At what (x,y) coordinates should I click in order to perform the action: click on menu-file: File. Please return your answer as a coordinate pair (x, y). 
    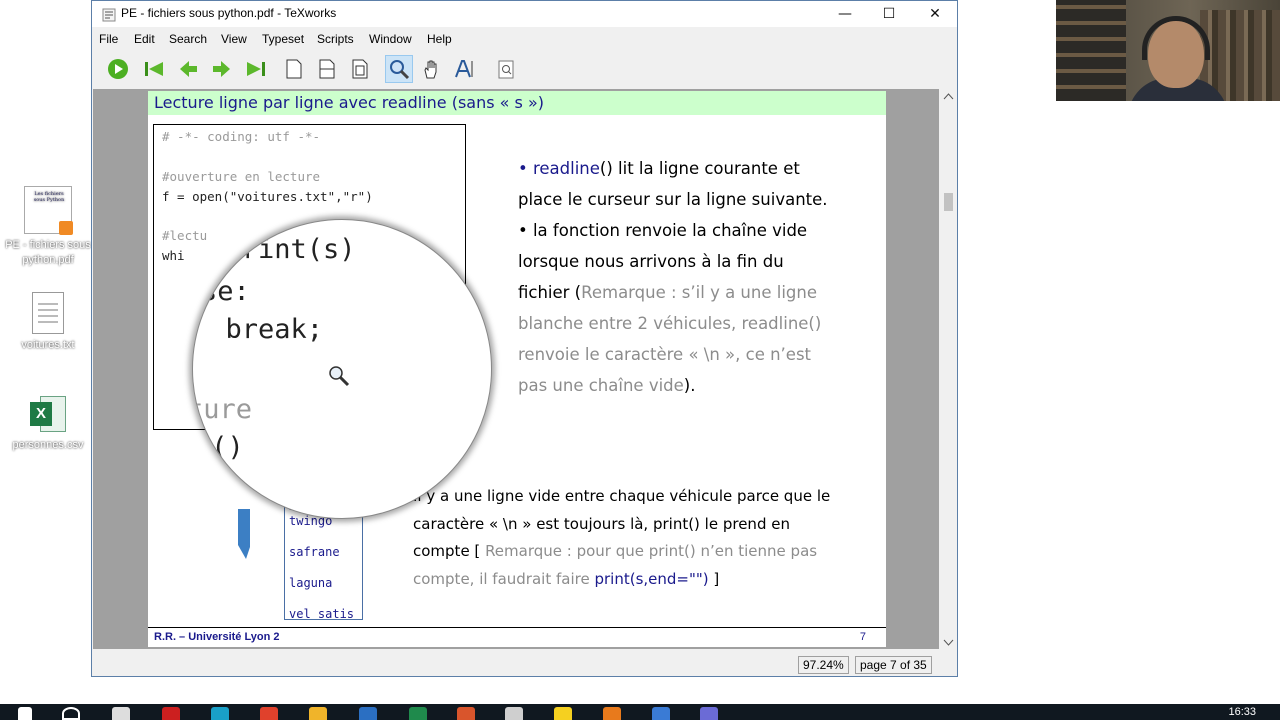
    Looking at the image, I should click on (108, 39).